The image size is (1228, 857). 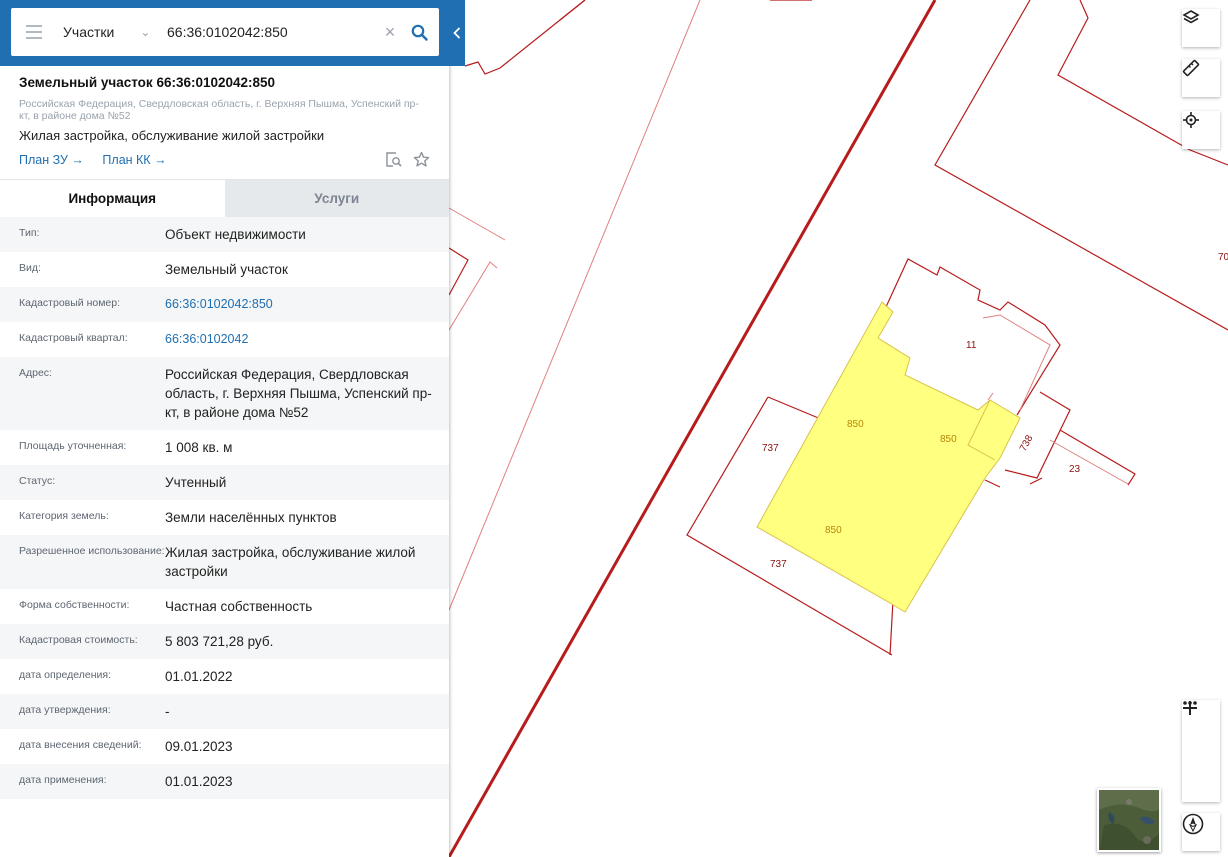 What do you see at coordinates (1201, 78) in the screenshot?
I see `measure-button` at bounding box center [1201, 78].